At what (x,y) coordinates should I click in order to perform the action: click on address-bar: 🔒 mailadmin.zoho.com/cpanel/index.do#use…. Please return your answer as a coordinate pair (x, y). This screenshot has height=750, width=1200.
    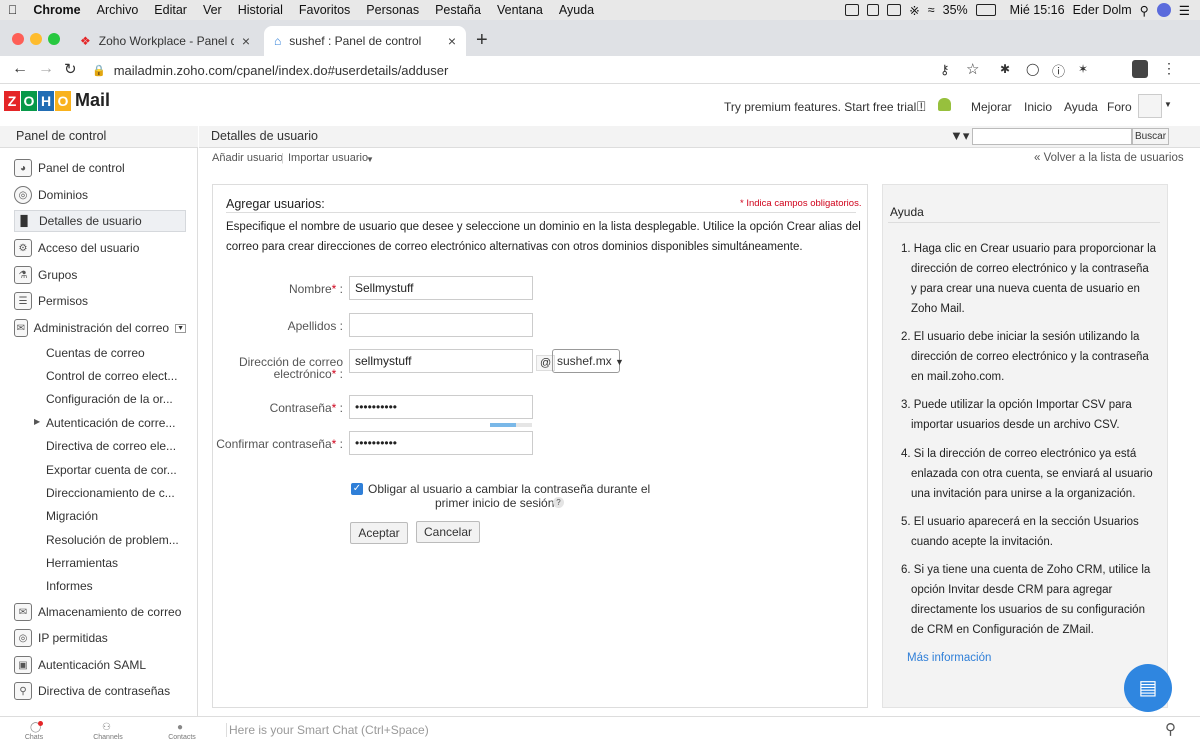
    Looking at the image, I should click on (542, 70).